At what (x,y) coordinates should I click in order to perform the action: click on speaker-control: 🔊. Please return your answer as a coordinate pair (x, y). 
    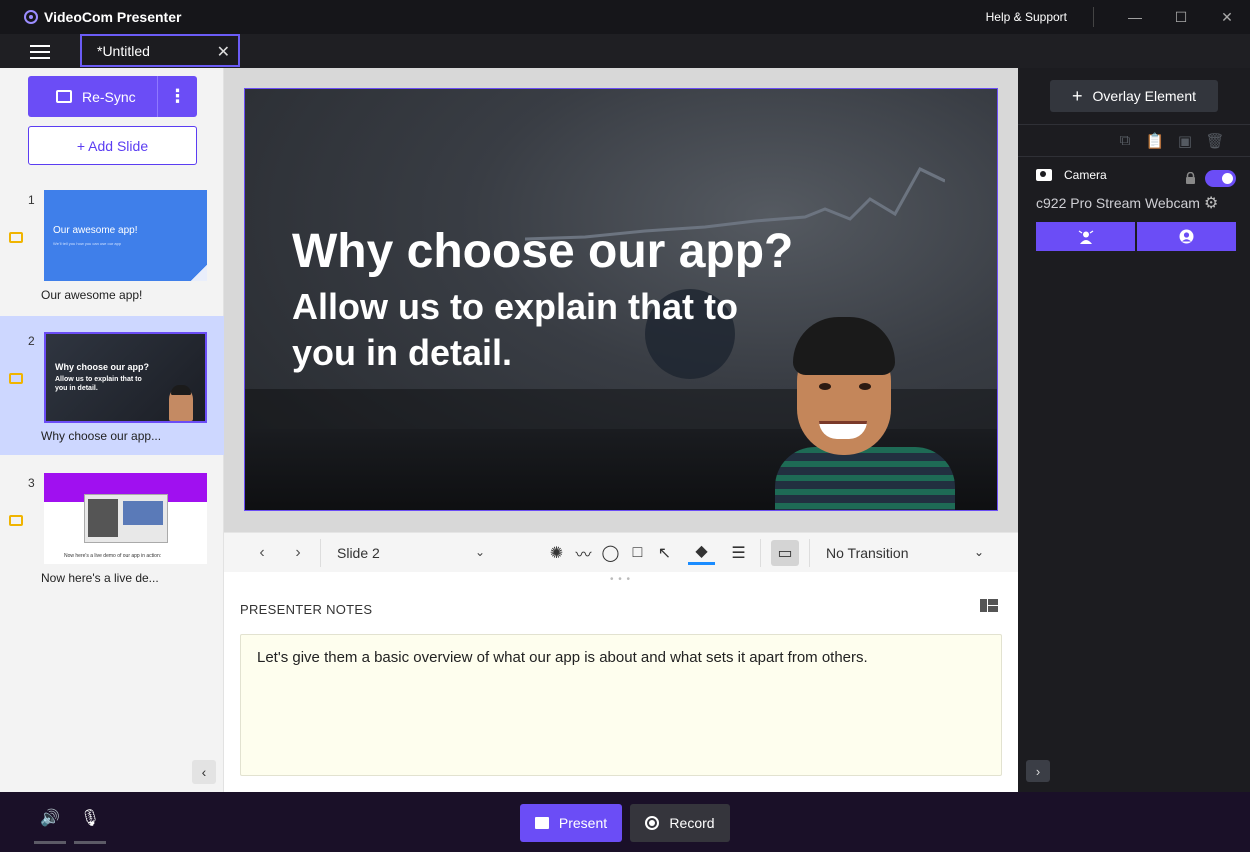
    Looking at the image, I should click on (50, 826).